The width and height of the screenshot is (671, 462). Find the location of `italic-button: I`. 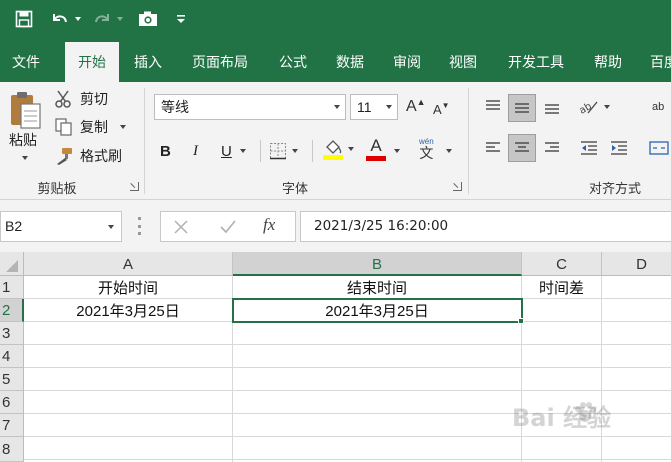

italic-button: I is located at coordinates (195, 151).